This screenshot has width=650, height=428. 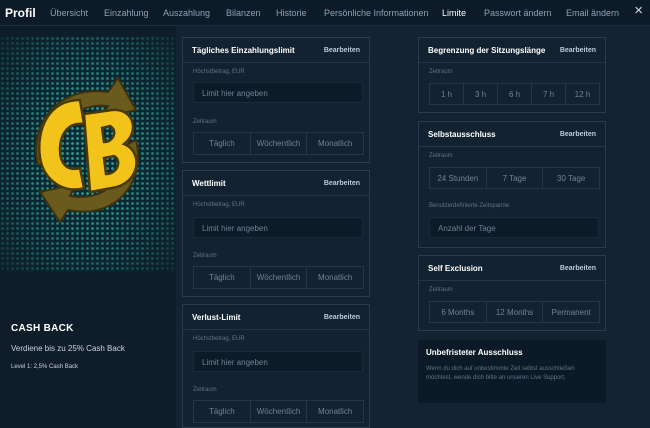 I want to click on bet-period-weekly: Wöchentlich, so click(x=278, y=277).